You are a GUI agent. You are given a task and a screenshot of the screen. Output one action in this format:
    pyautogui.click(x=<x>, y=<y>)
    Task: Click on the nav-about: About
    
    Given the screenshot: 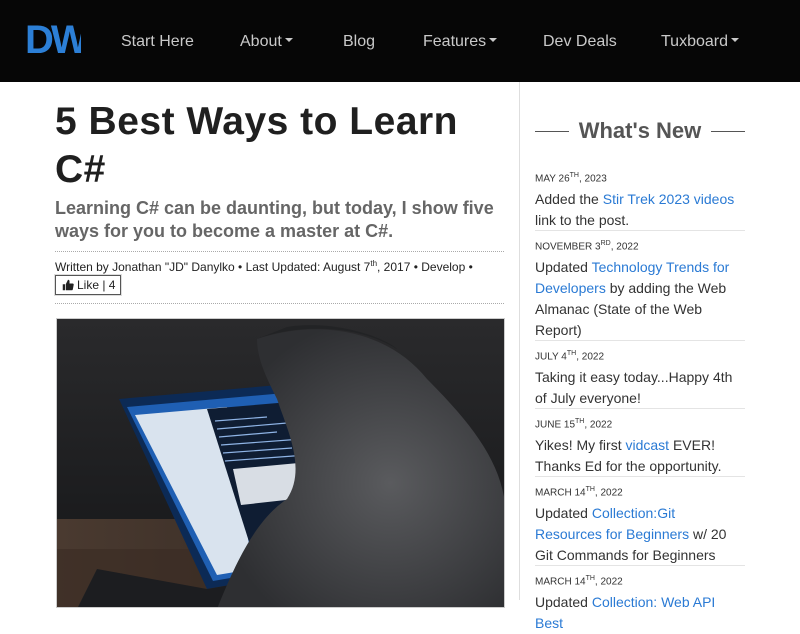 What is the action you would take?
    pyautogui.click(x=266, y=42)
    